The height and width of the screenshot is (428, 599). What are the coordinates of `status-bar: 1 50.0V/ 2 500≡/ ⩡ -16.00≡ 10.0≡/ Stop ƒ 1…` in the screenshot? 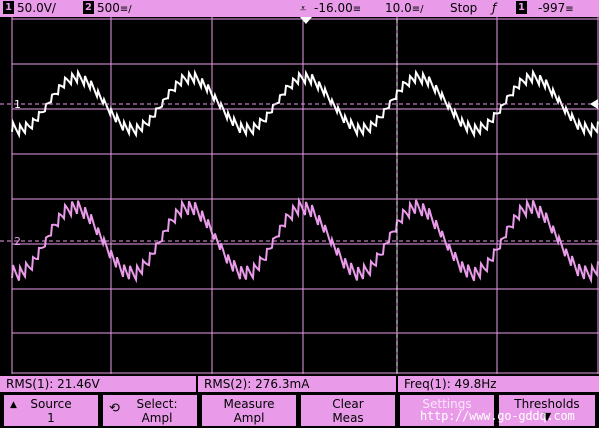 It's located at (299, 8).